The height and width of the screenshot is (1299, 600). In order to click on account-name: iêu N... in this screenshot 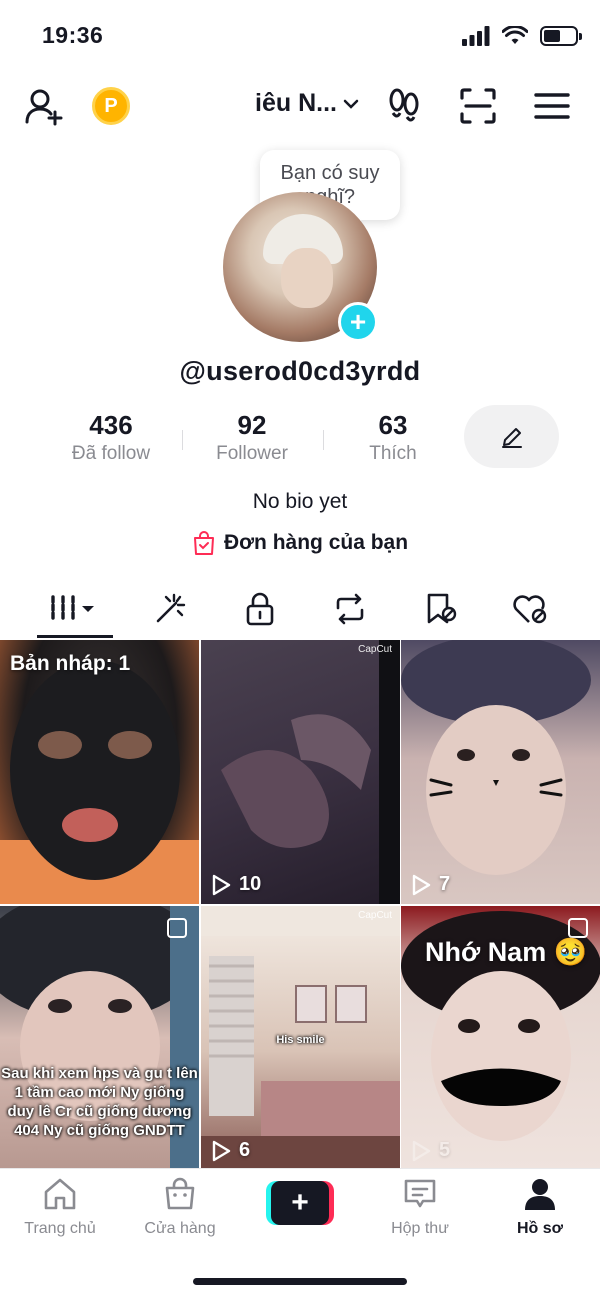, I will do `click(296, 103)`.